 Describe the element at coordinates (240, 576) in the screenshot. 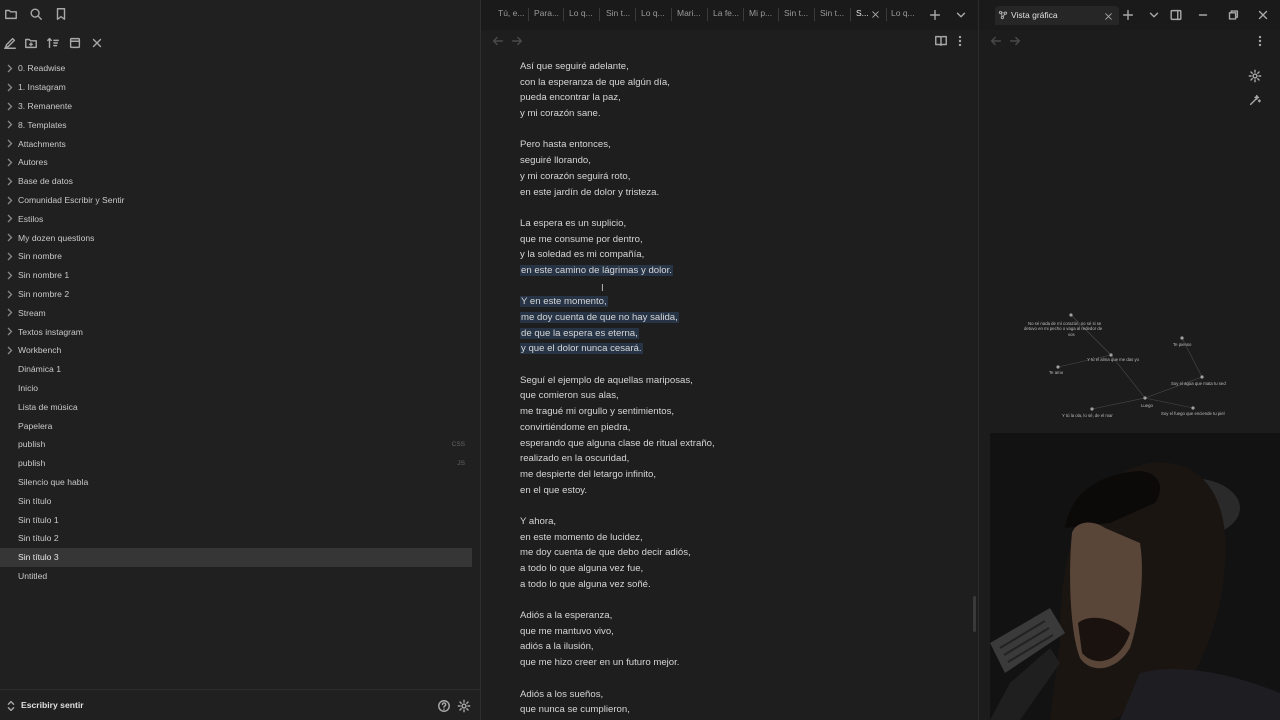

I see `file-item: Untitled` at that location.